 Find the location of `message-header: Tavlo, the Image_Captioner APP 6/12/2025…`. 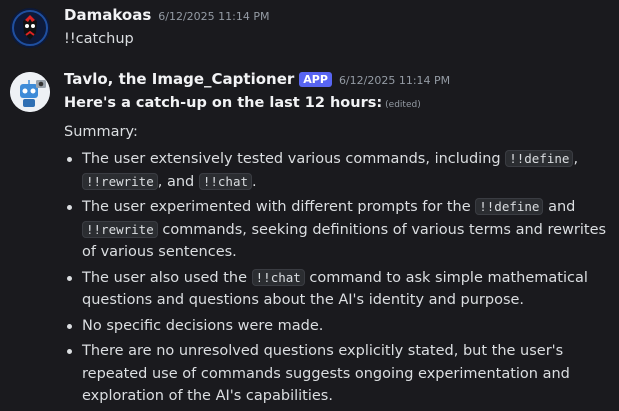

message-header: Tavlo, the Image_Captioner APP 6/12/2025… is located at coordinates (337, 81).